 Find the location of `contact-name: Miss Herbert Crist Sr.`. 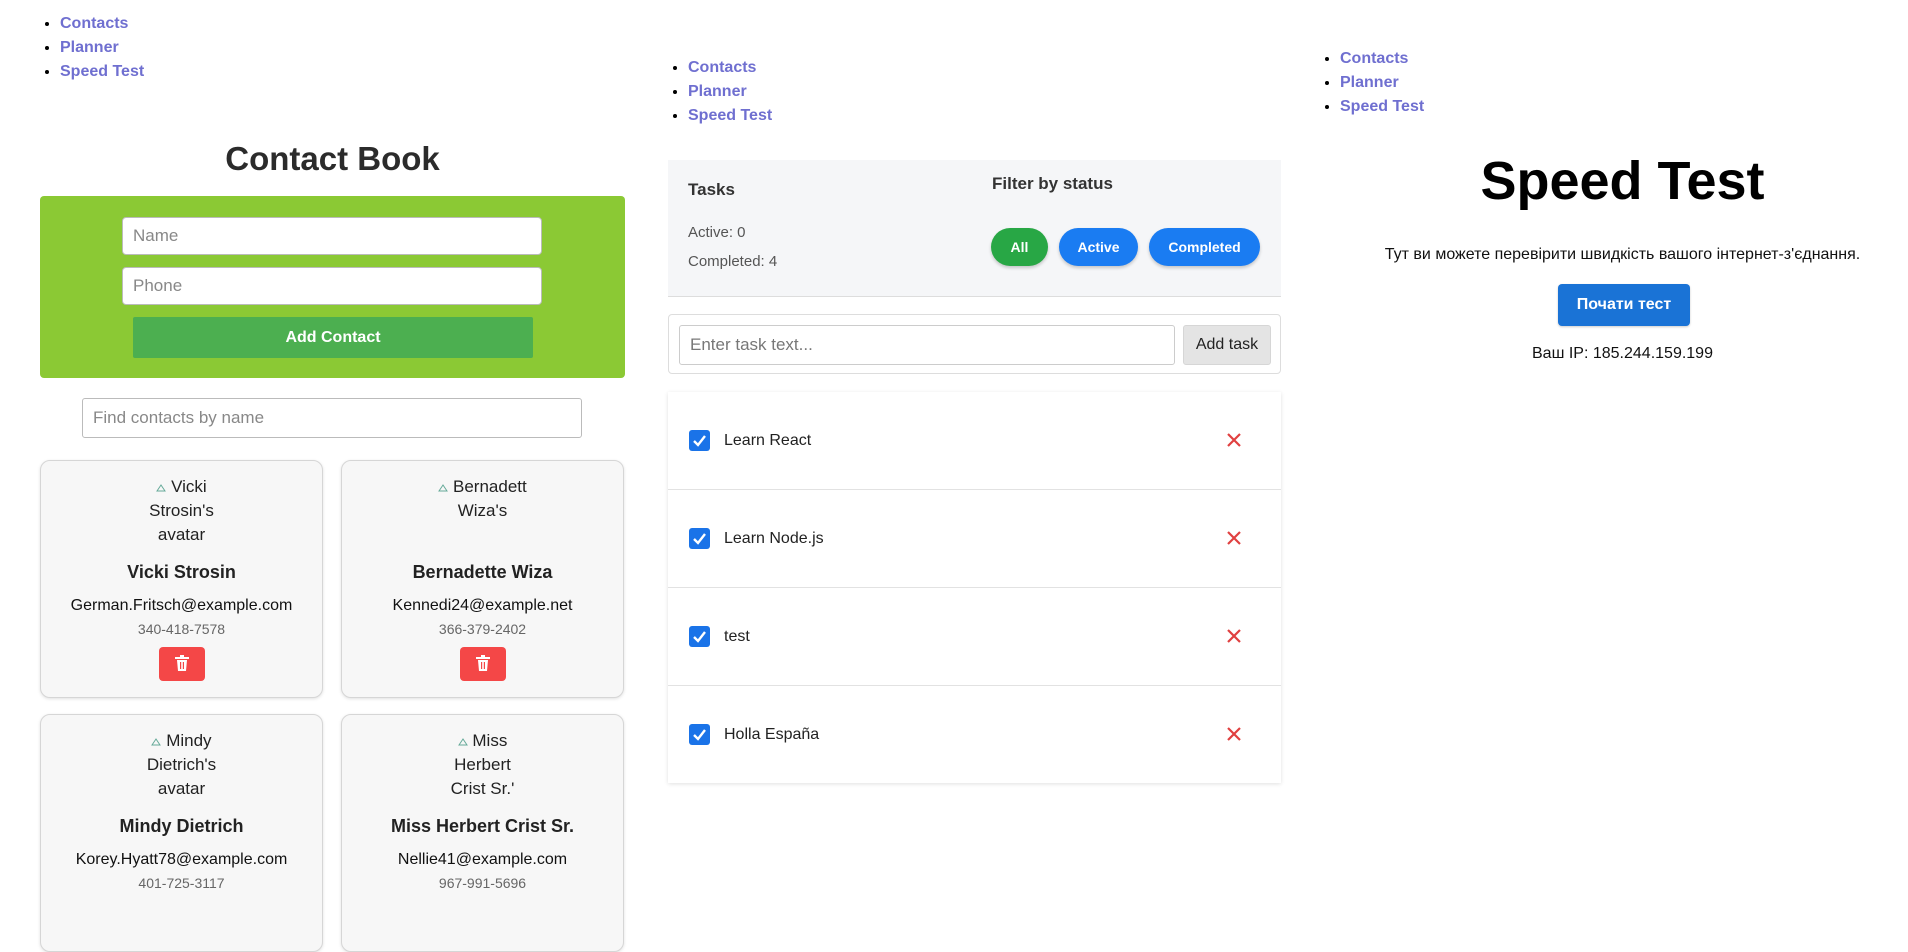

contact-name: Miss Herbert Crist Sr. is located at coordinates (482, 826).